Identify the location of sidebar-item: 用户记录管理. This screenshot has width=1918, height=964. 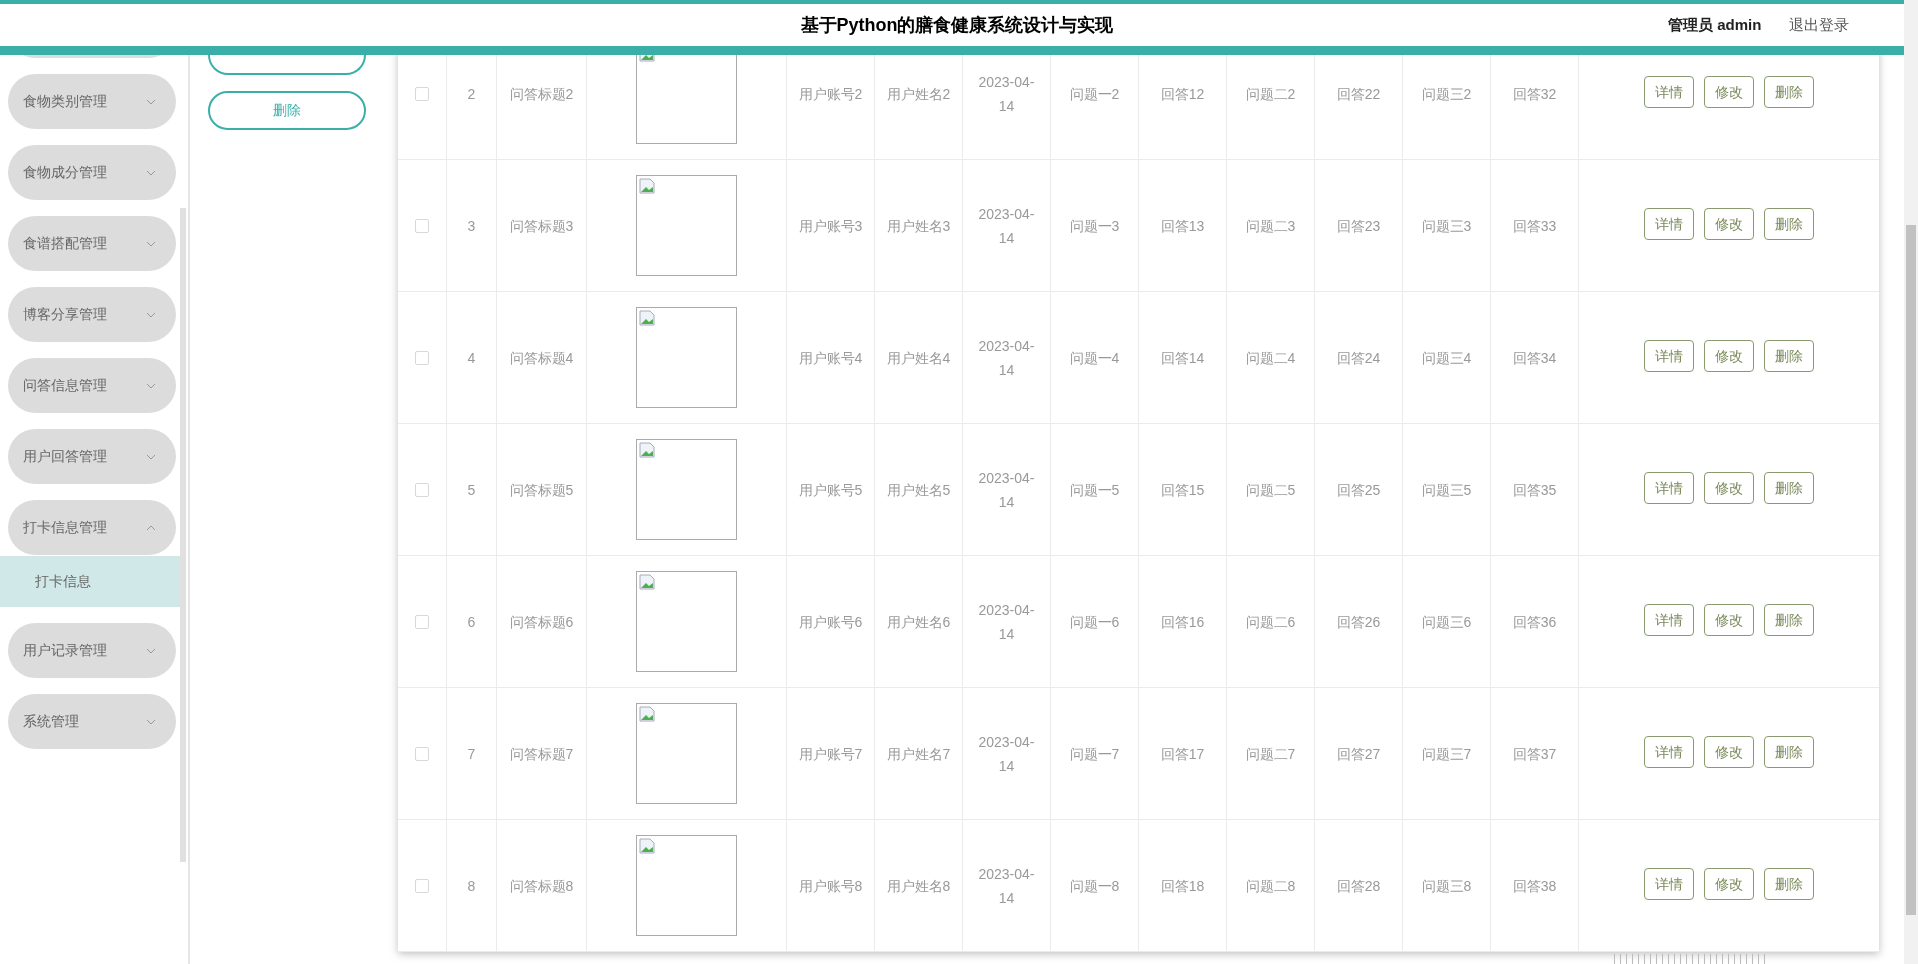
(92, 650).